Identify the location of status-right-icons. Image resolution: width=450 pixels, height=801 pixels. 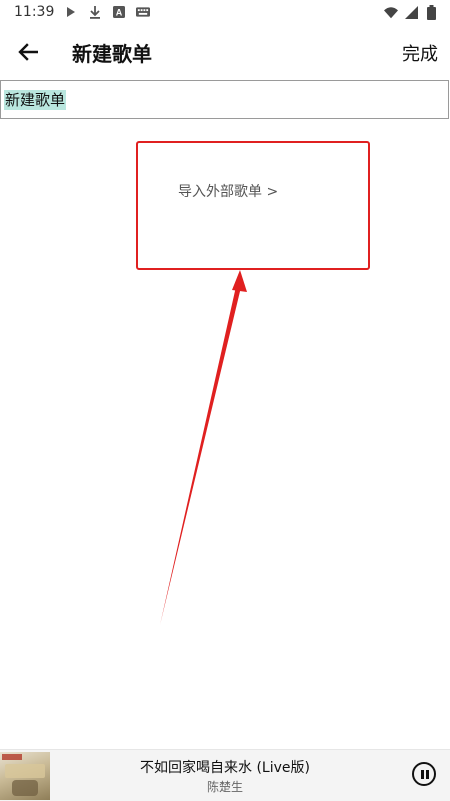
(411, 12).